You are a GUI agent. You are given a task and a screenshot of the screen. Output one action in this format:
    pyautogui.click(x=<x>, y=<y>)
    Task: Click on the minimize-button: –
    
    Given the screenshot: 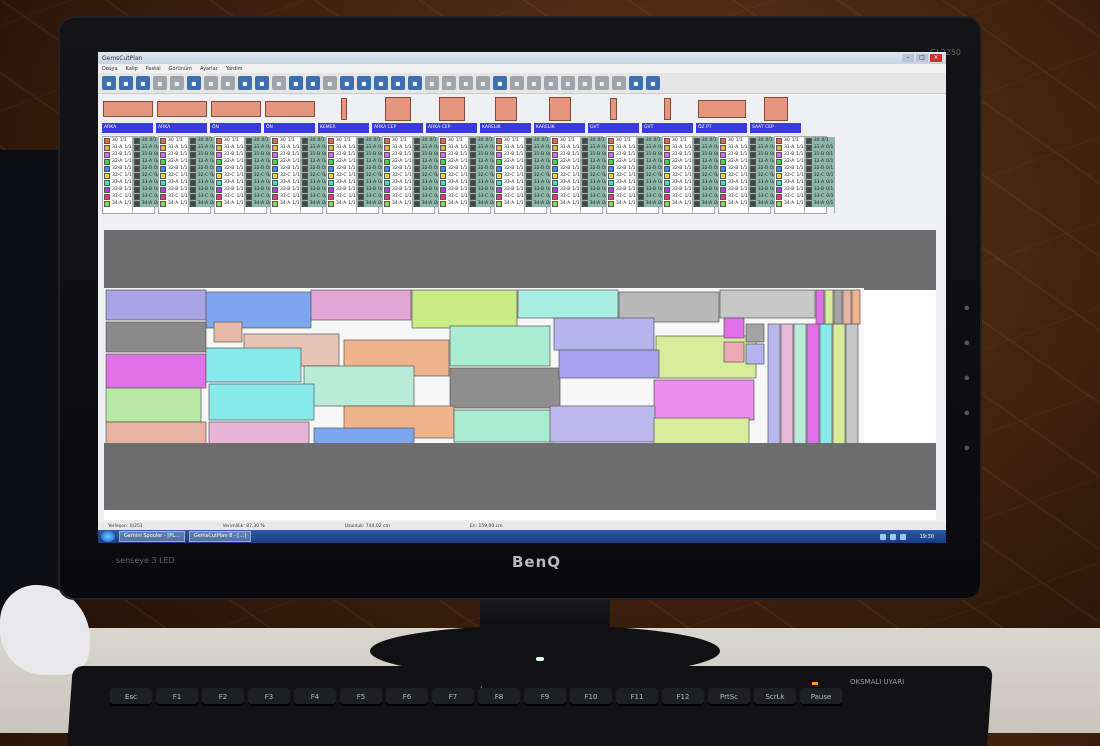 What is the action you would take?
    pyautogui.click(x=908, y=58)
    